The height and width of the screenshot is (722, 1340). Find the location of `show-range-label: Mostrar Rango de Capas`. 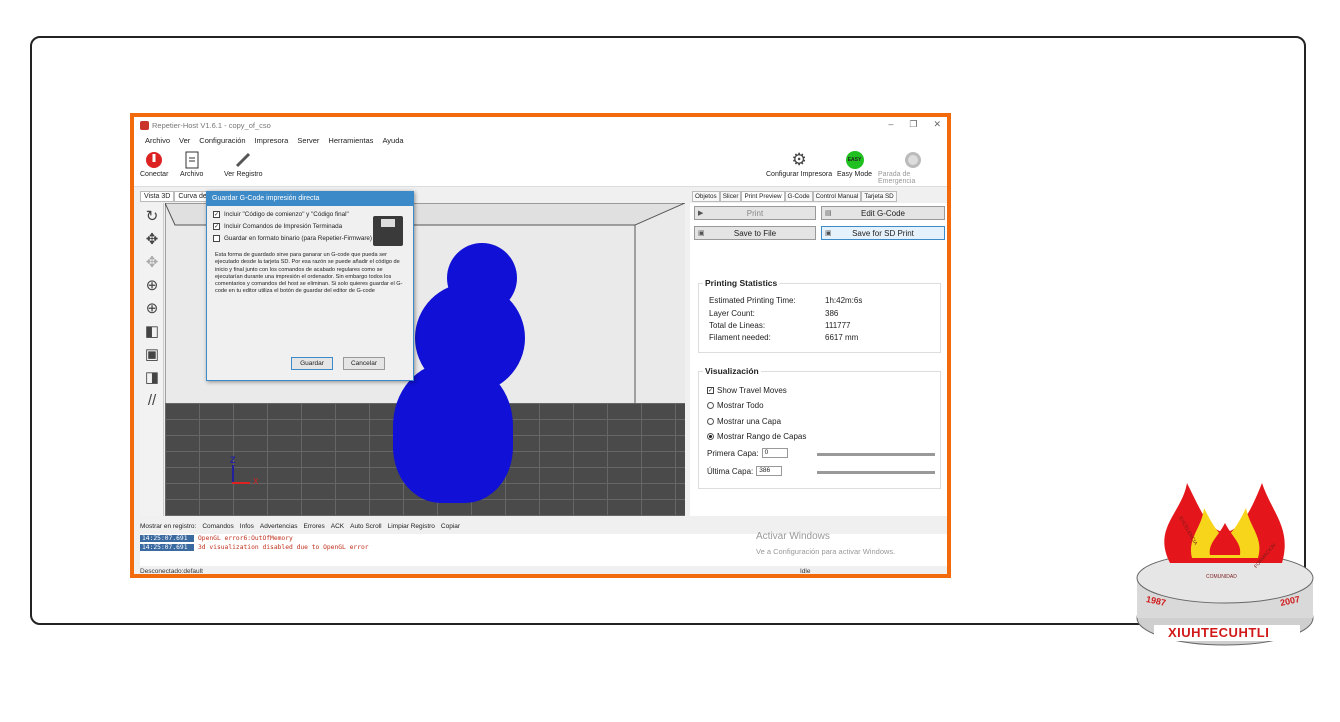

show-range-label: Mostrar Rango de Capas is located at coordinates (762, 436).